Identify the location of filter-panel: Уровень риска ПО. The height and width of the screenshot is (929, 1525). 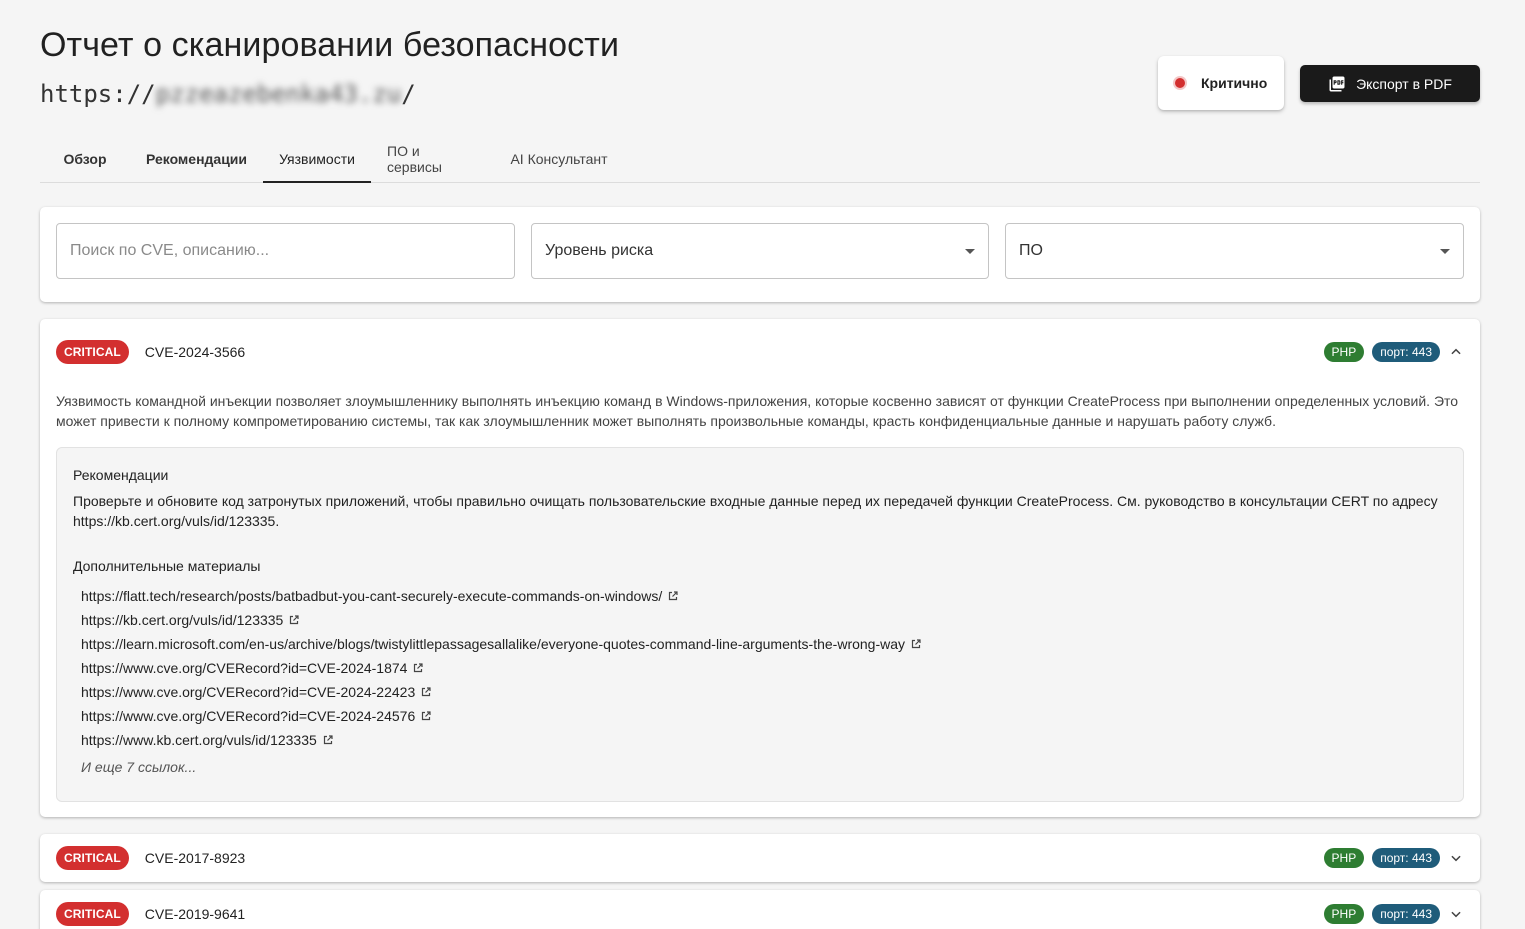
(760, 254).